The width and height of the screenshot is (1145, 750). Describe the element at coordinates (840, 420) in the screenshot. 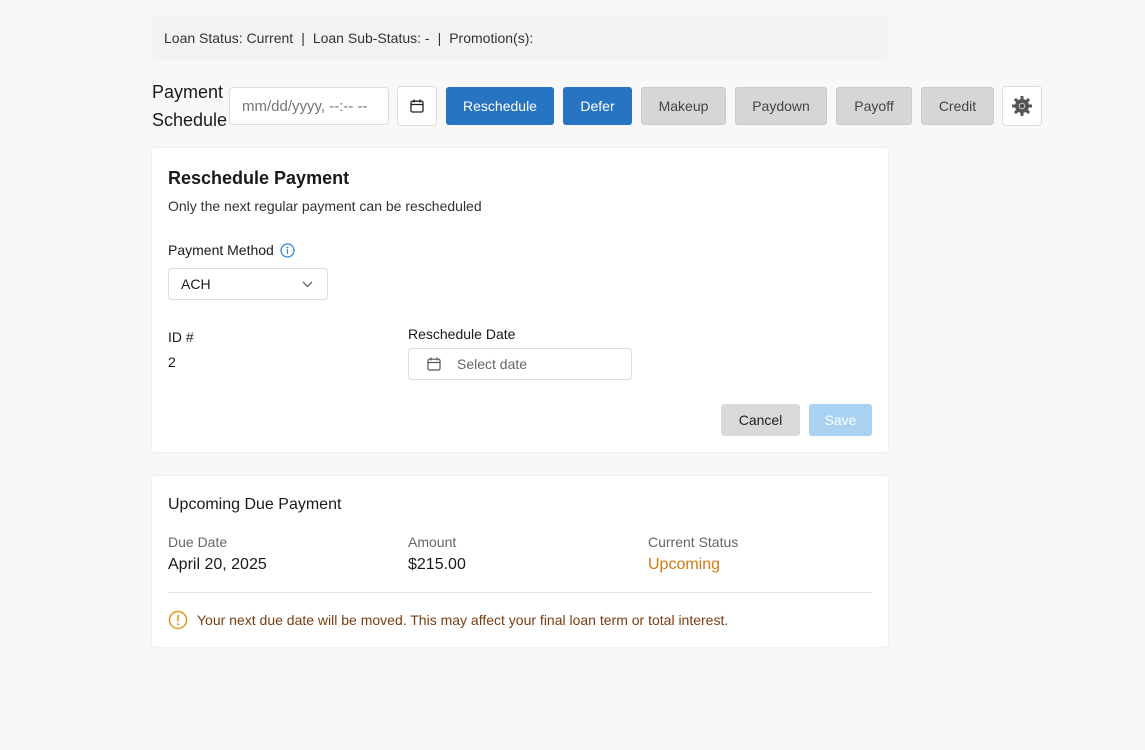

I see `save-button: Save` at that location.